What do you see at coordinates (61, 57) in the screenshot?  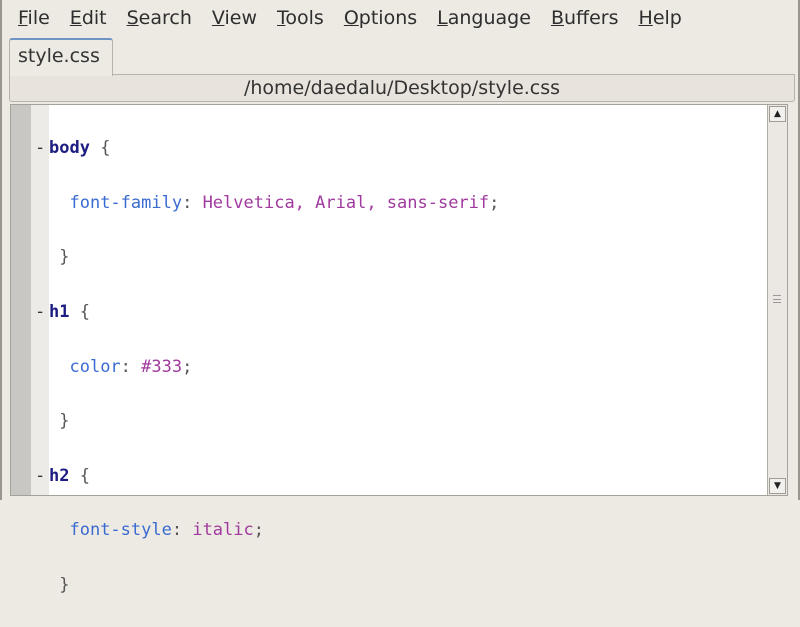 I see `tab-style-css: style.css` at bounding box center [61, 57].